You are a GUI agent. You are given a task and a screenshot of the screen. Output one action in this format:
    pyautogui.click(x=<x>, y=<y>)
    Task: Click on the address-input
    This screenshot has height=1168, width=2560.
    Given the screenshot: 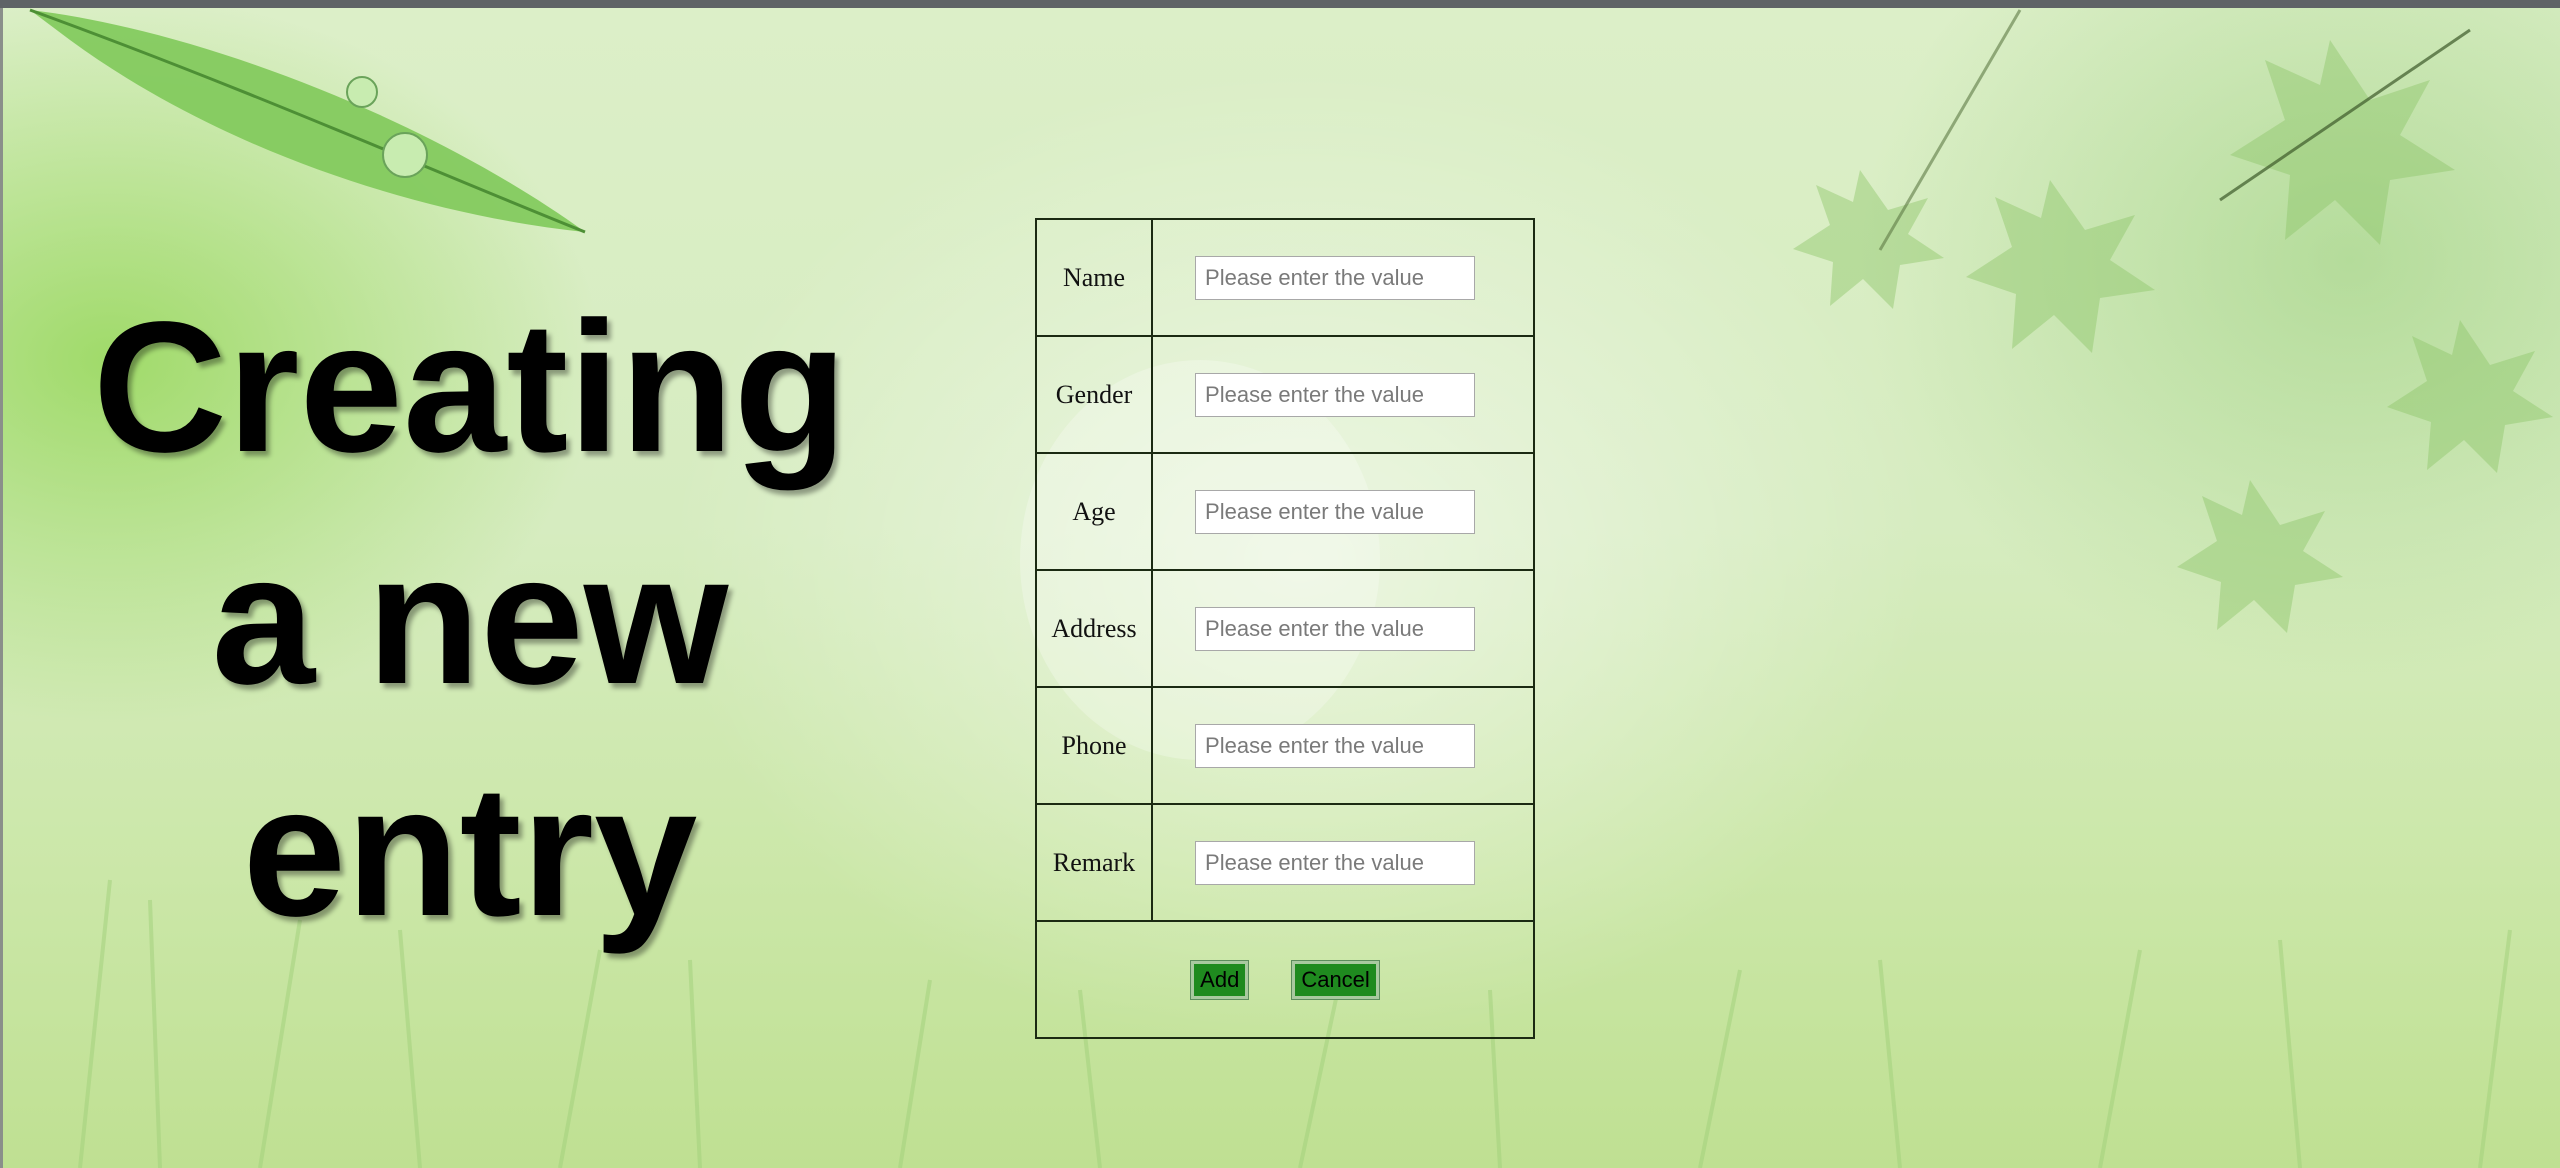 What is the action you would take?
    pyautogui.click(x=1335, y=628)
    